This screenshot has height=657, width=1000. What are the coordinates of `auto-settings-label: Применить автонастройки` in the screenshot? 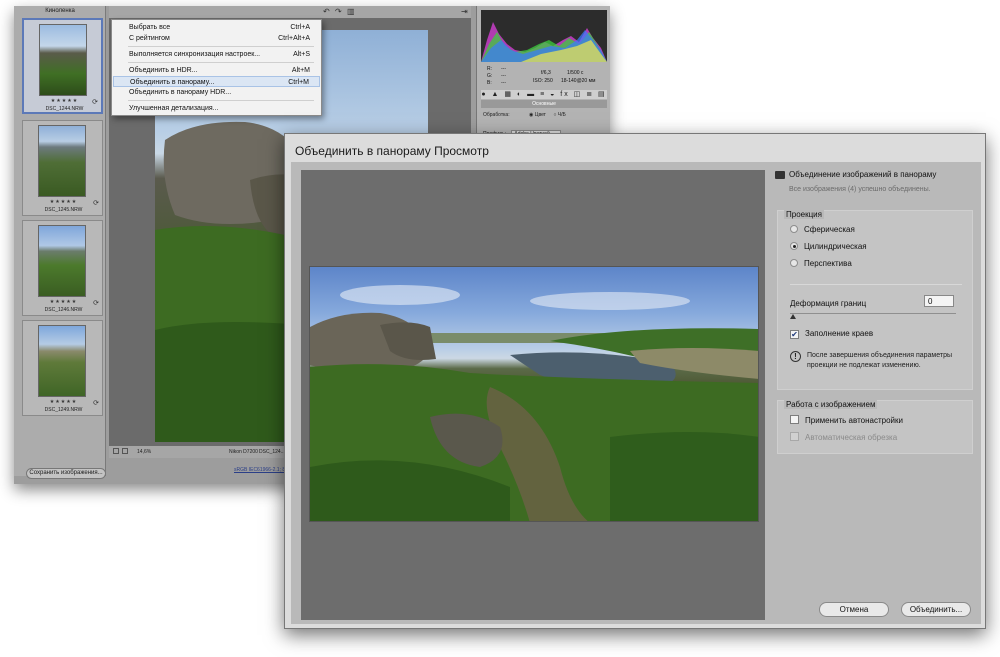 It's located at (854, 420).